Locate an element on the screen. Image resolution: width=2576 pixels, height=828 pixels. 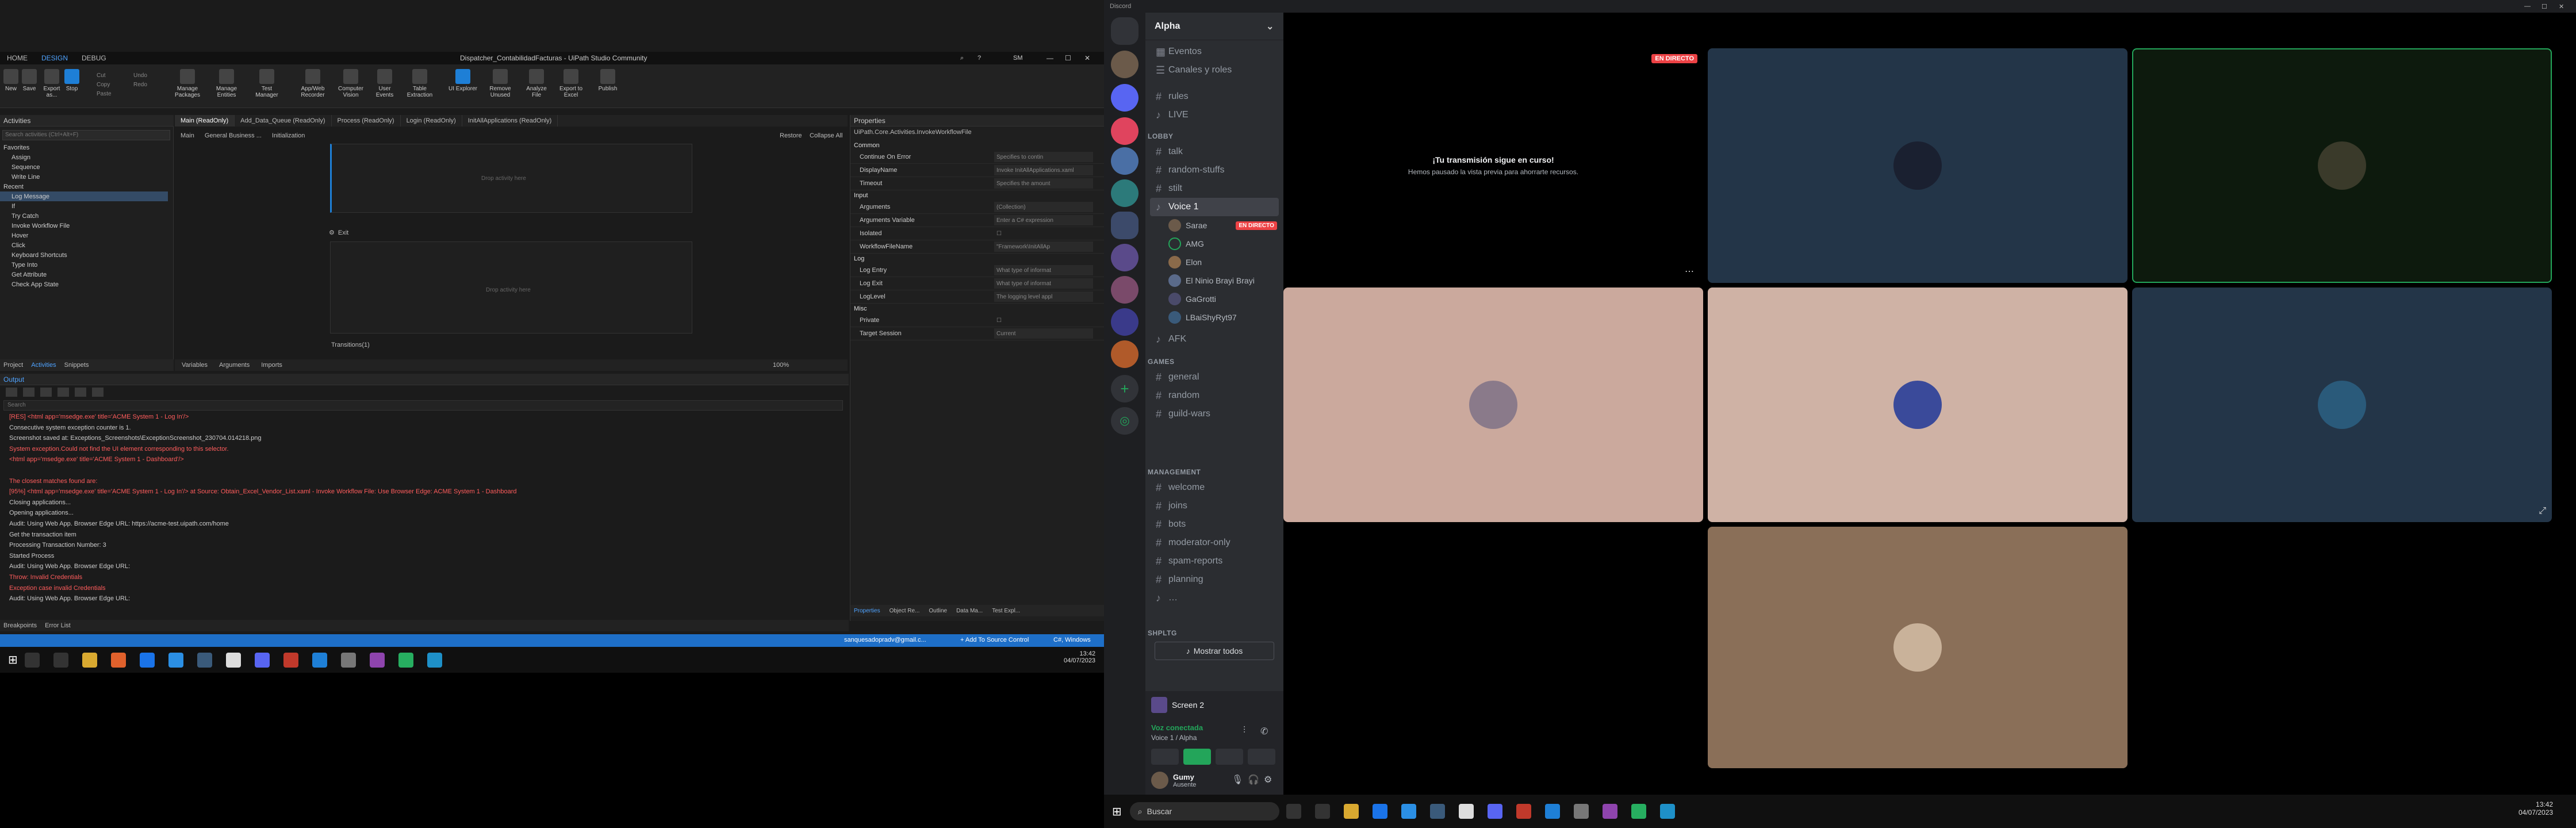
channel-rules: # rules is located at coordinates (1214, 96).